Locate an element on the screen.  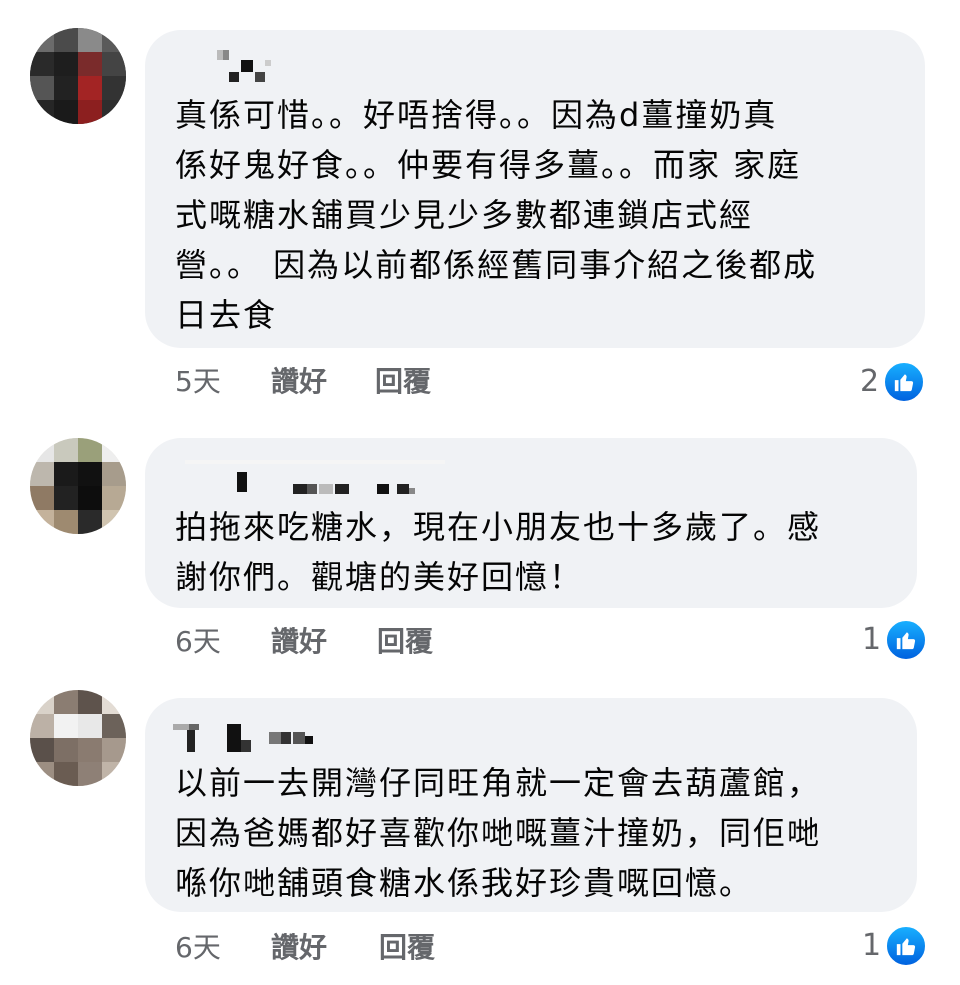
comment-text-line: 日去食 is located at coordinates (226, 315).